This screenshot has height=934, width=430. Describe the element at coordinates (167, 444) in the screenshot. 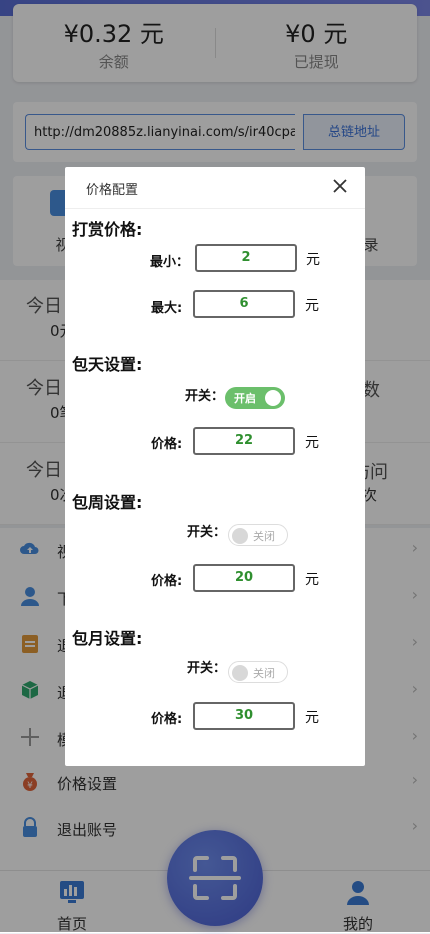

I see `daily-price-label: 价格:` at that location.